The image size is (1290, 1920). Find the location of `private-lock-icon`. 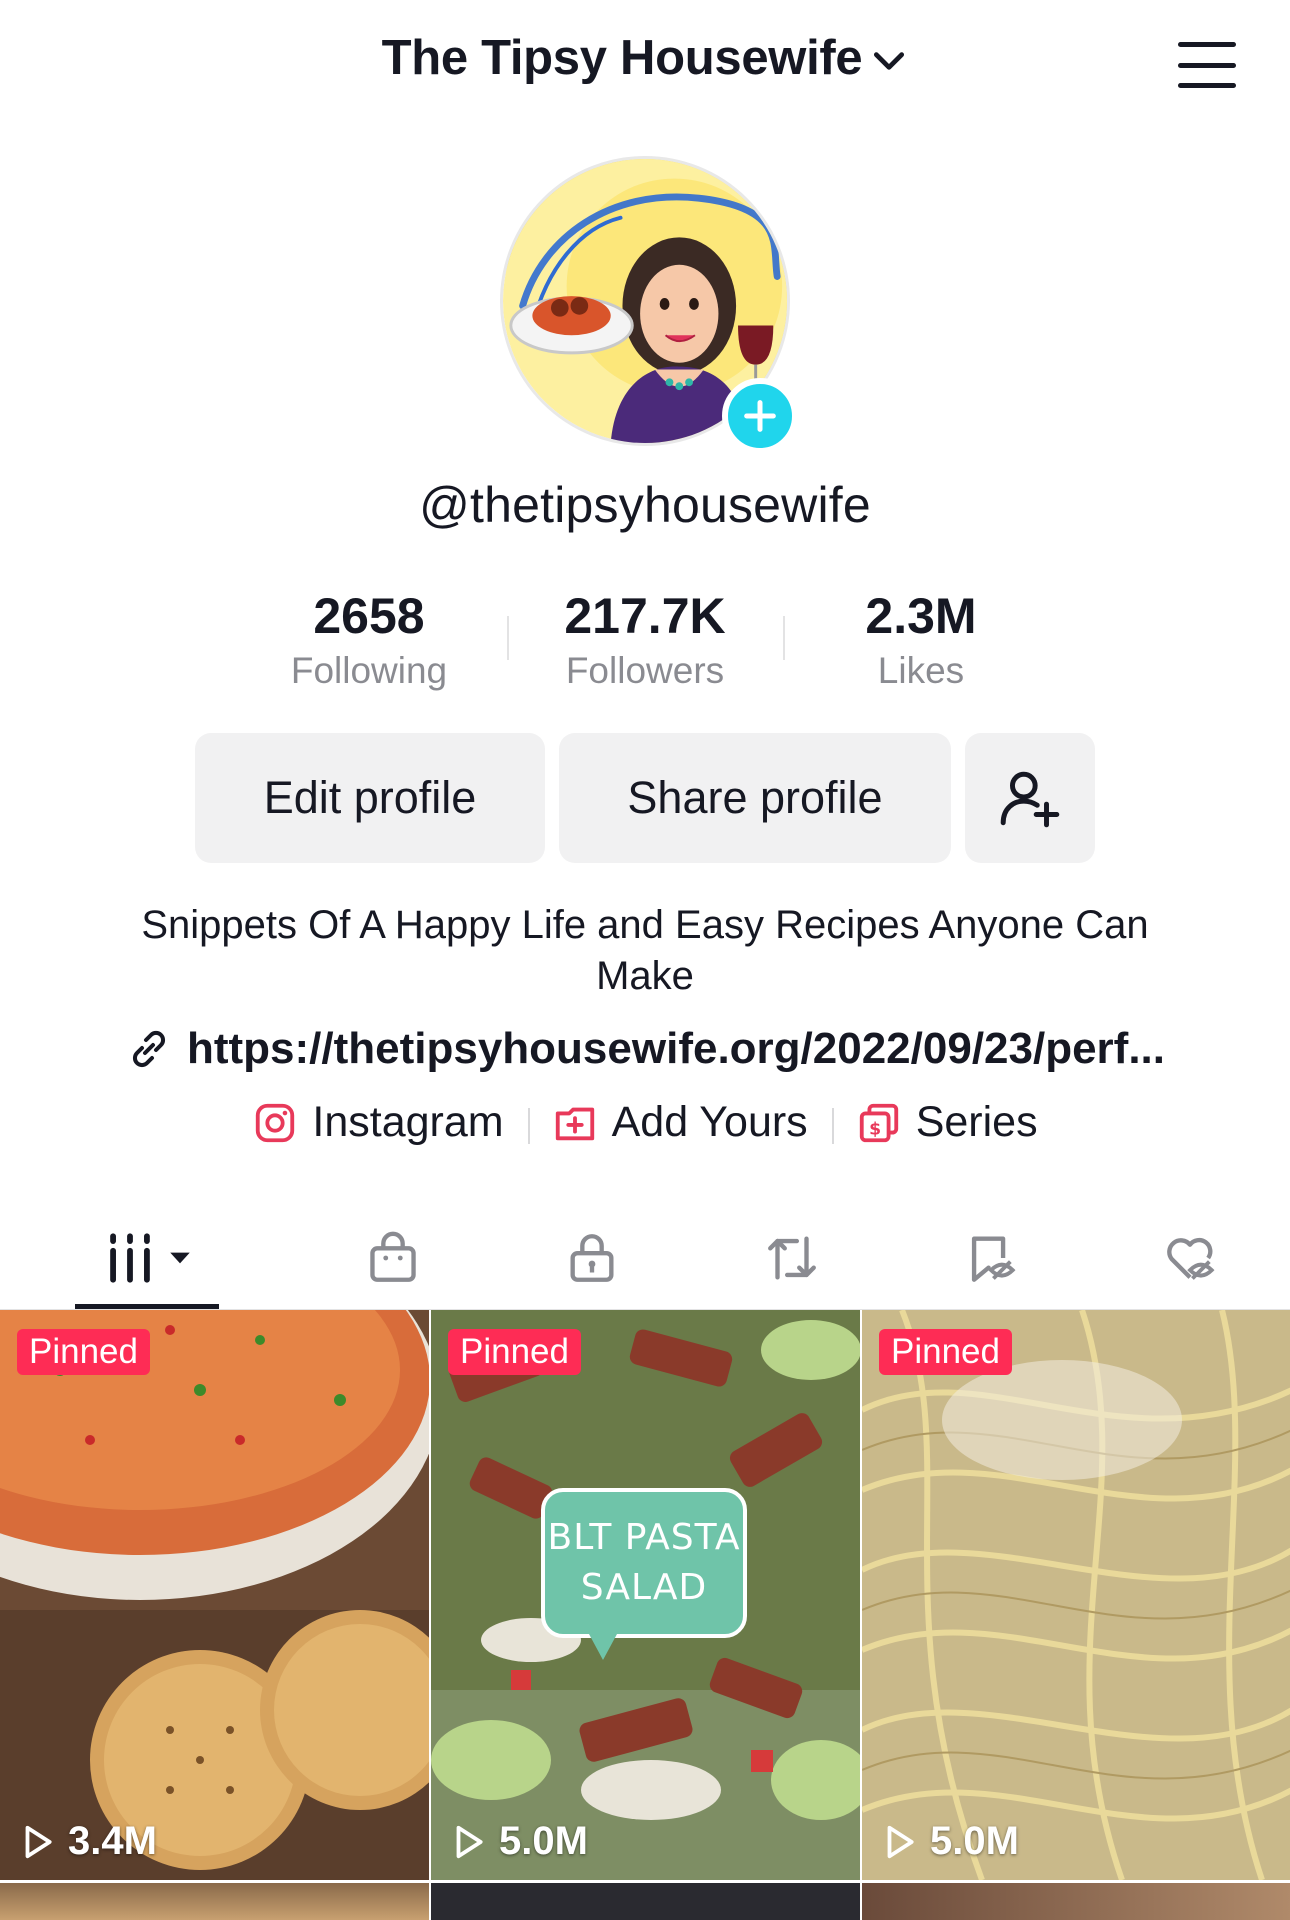

private-lock-icon is located at coordinates (592, 1257).